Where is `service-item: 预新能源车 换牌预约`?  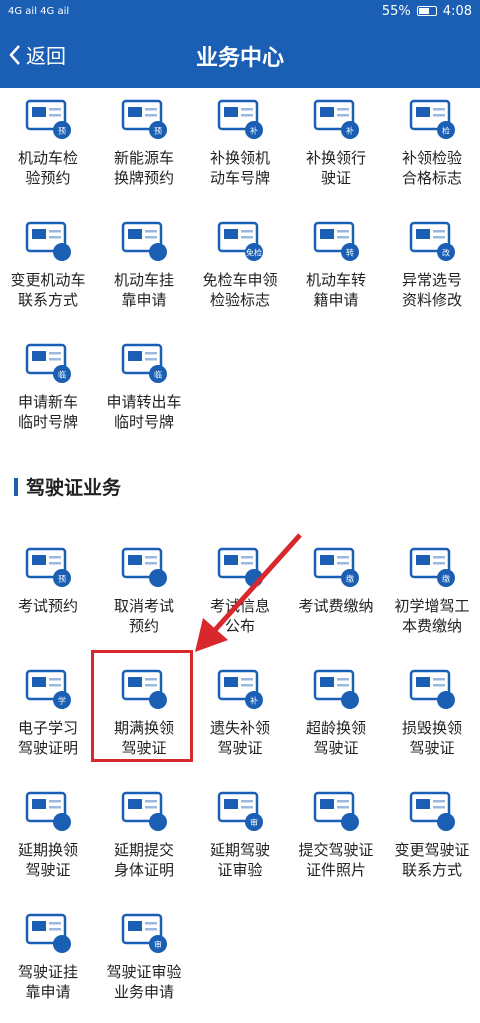
service-item: 预新能源车 换牌预约 is located at coordinates (144, 140).